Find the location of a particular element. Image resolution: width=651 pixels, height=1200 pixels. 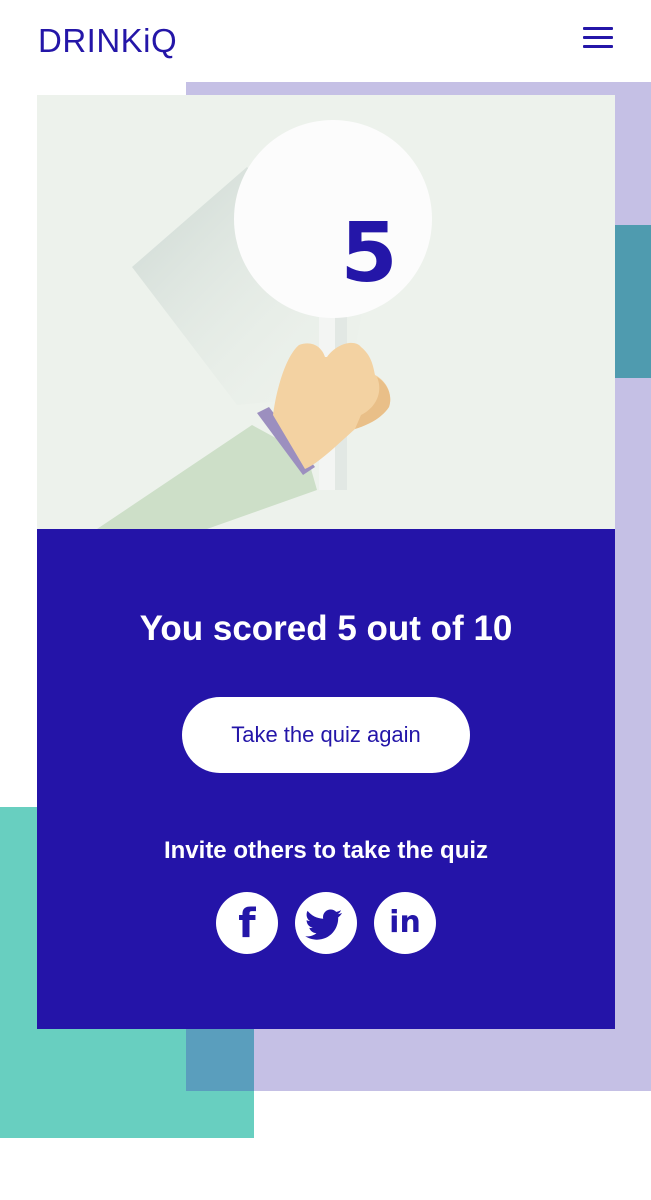

facebook-icon: f is located at coordinates (247, 924).